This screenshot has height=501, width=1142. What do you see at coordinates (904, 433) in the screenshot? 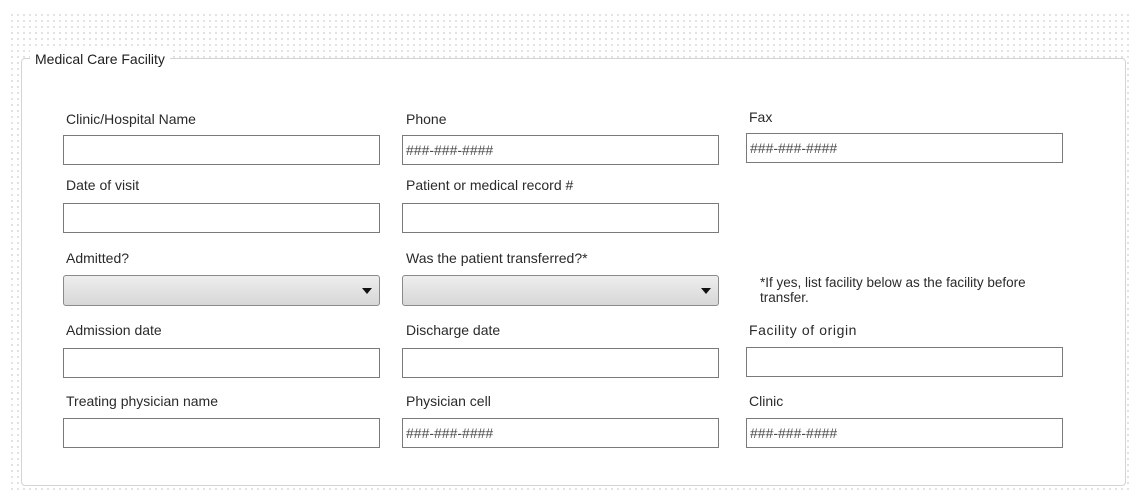
I see `clinic-input: ###-###-####` at bounding box center [904, 433].